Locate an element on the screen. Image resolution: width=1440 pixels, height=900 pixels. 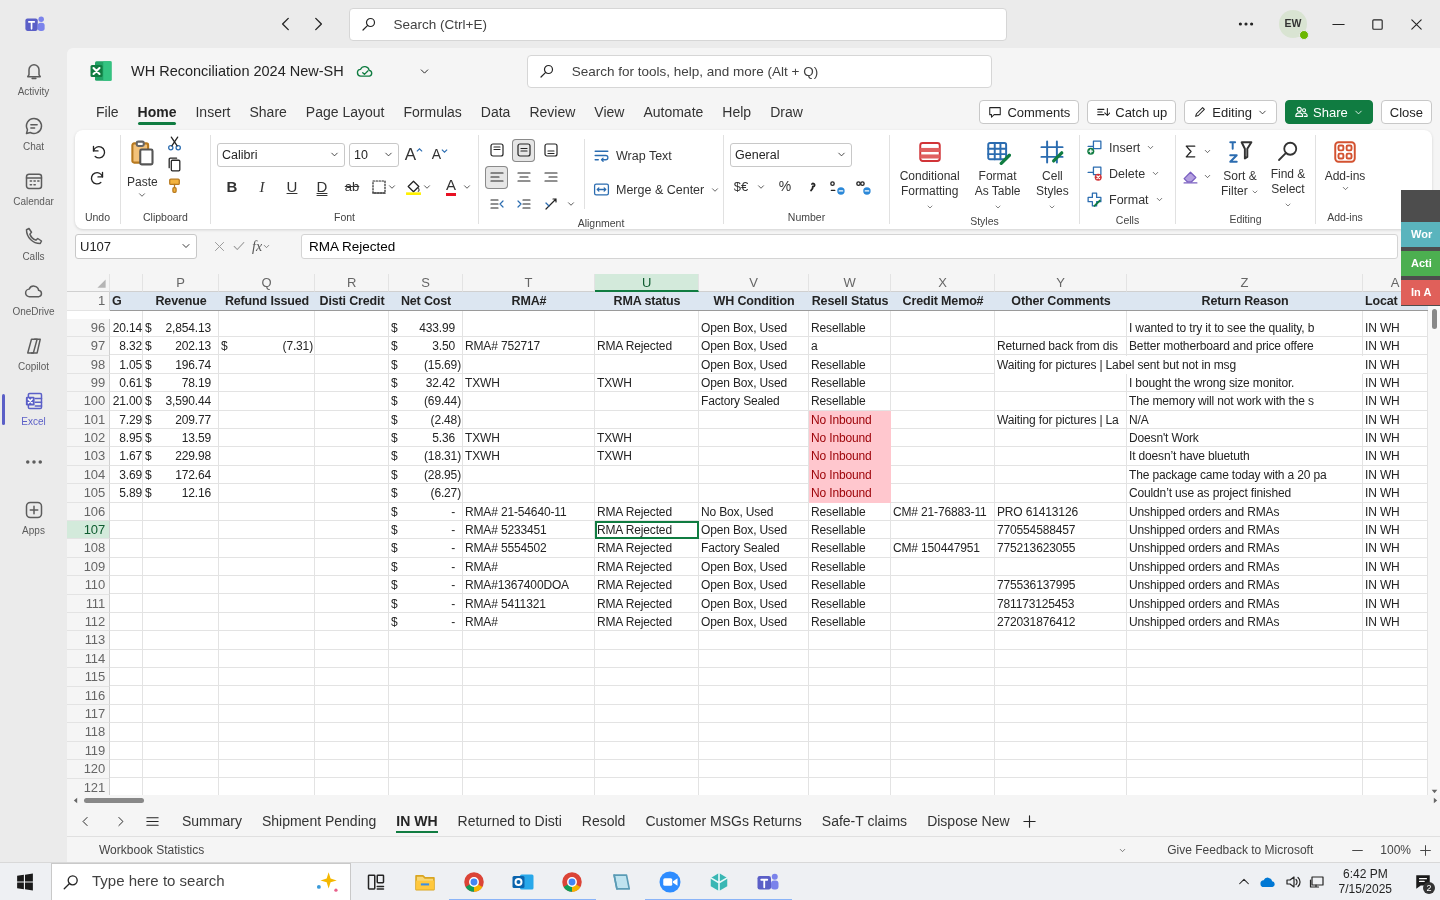
fill-bucket-icon is located at coordinates (413, 187).